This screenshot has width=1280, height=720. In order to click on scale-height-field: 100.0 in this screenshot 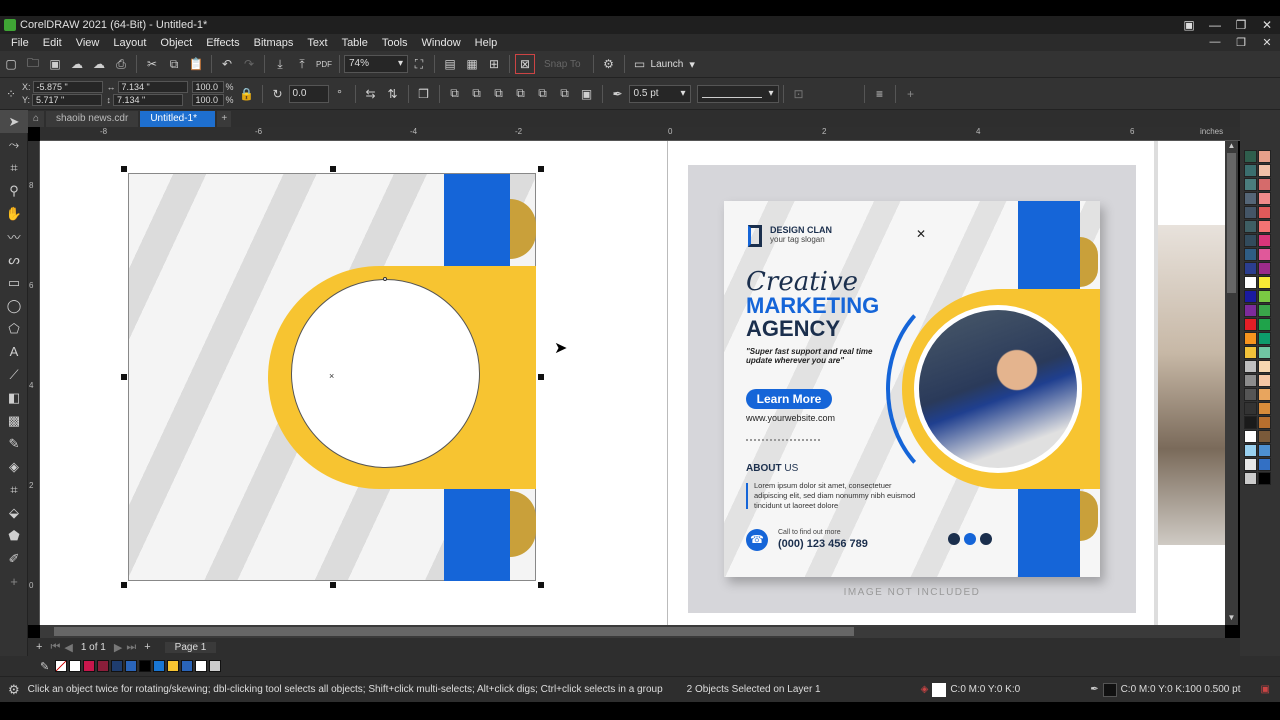, I will do `click(207, 100)`.